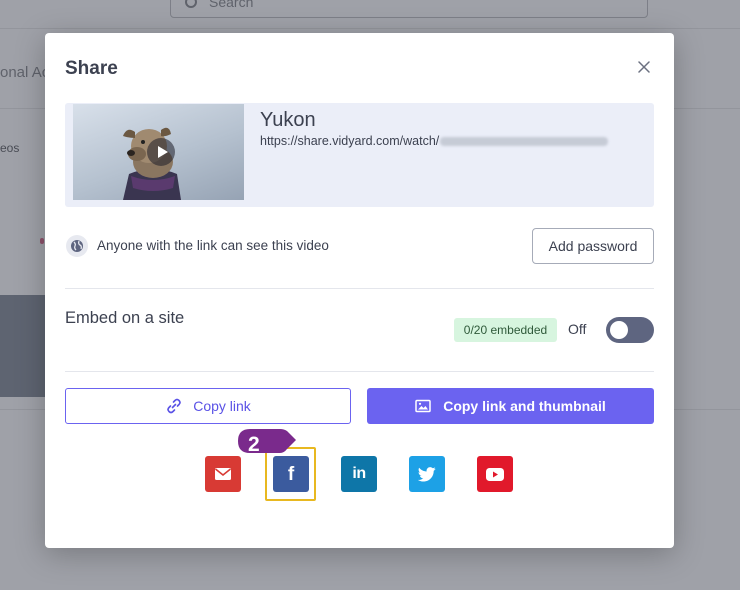  I want to click on video-thumbnail, so click(158, 152).